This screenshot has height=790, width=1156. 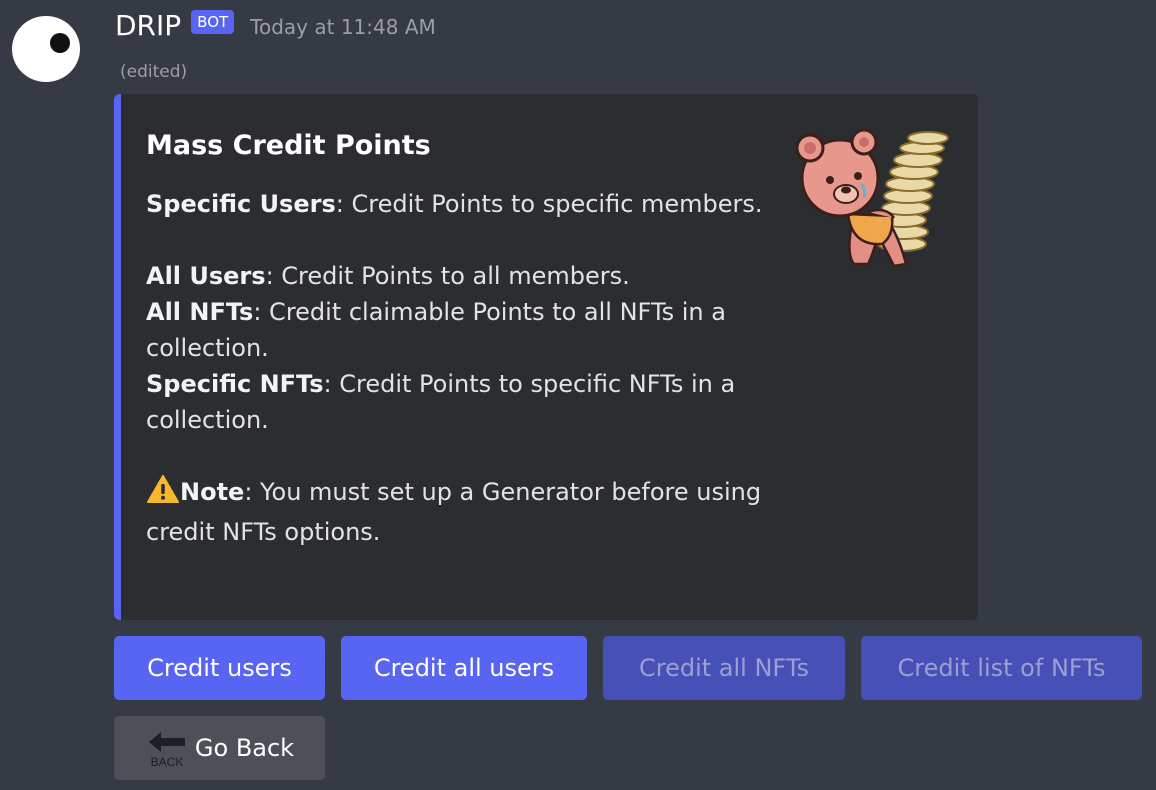 What do you see at coordinates (288, 145) in the screenshot?
I see `embed-title: Mass Credit Points` at bounding box center [288, 145].